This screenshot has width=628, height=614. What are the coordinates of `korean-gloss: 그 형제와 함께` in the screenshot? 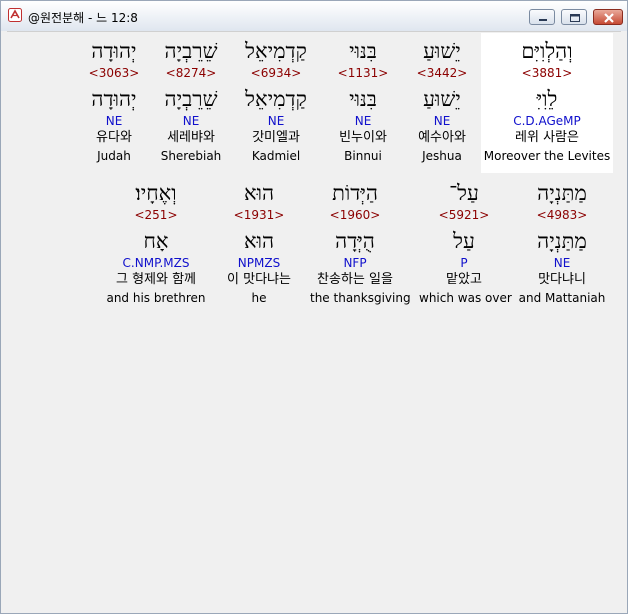 It's located at (156, 279).